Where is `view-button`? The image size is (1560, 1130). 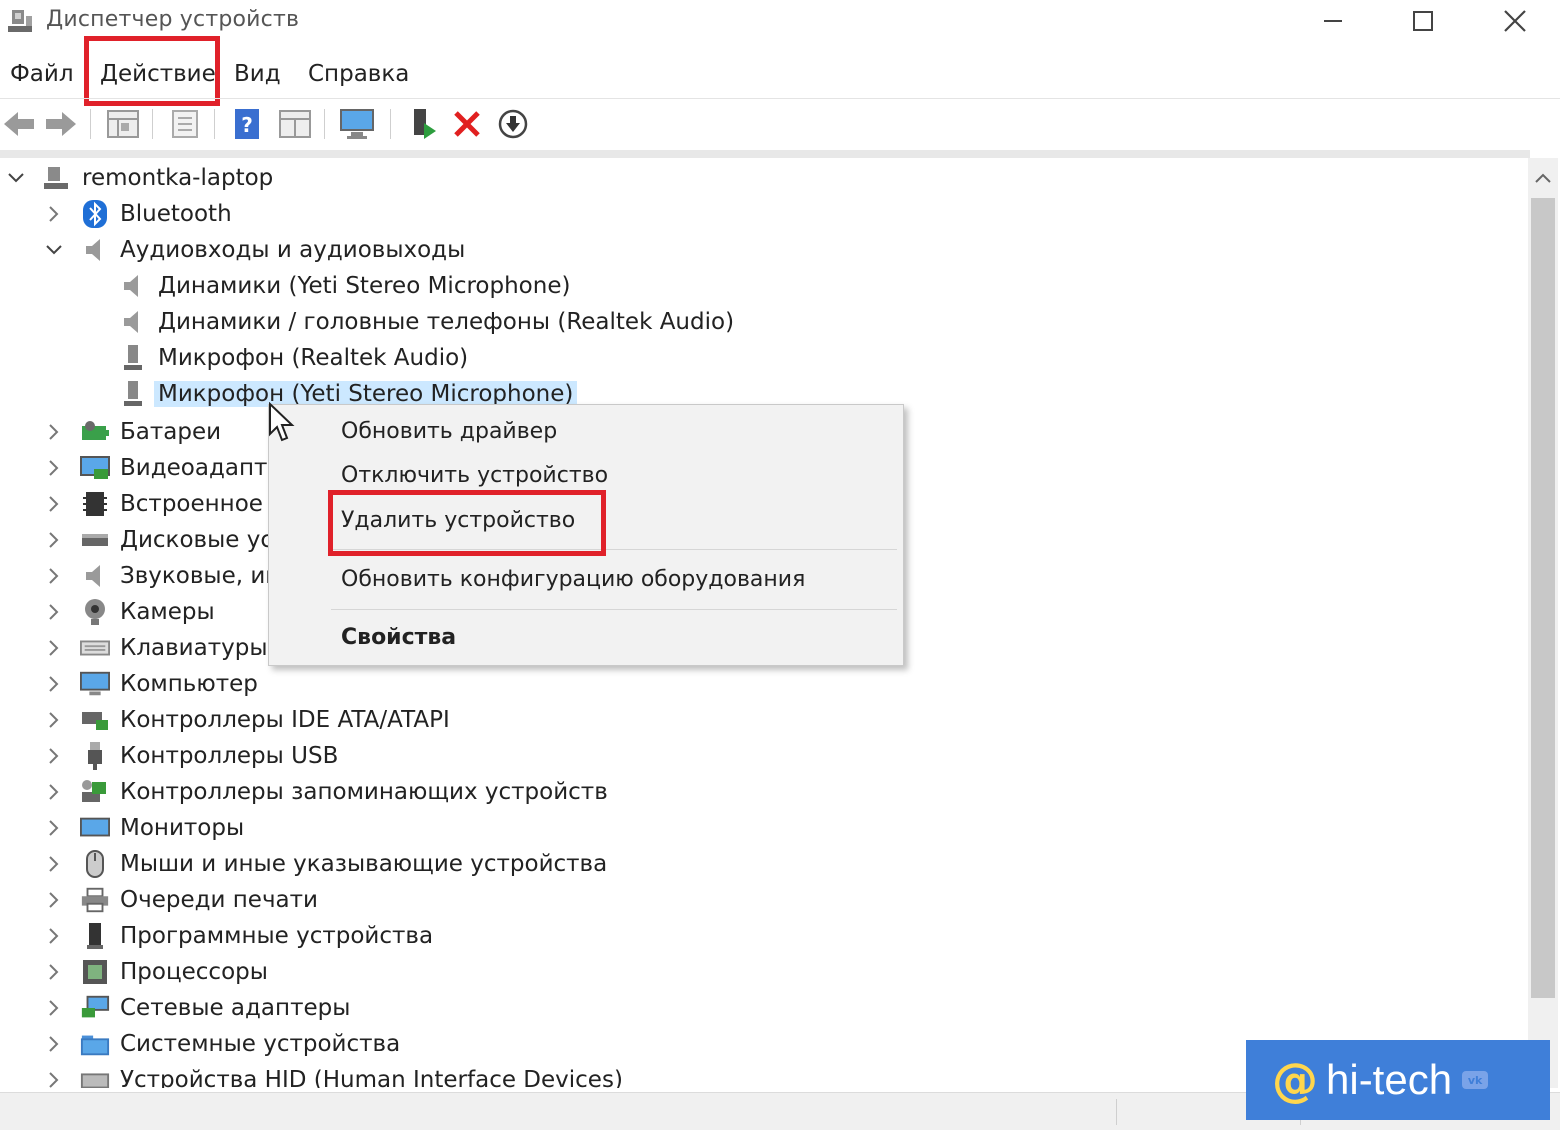
view-button is located at coordinates (295, 124).